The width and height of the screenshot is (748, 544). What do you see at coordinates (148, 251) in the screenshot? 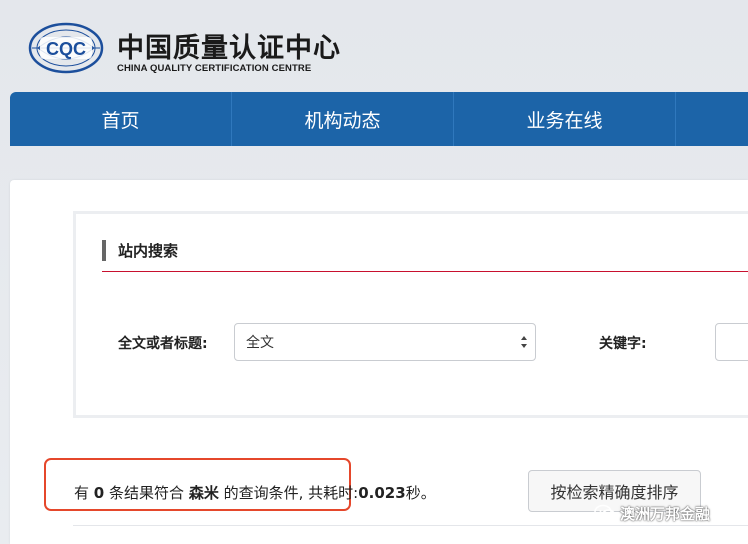
I see `search-panel-title: 站内搜索` at bounding box center [148, 251].